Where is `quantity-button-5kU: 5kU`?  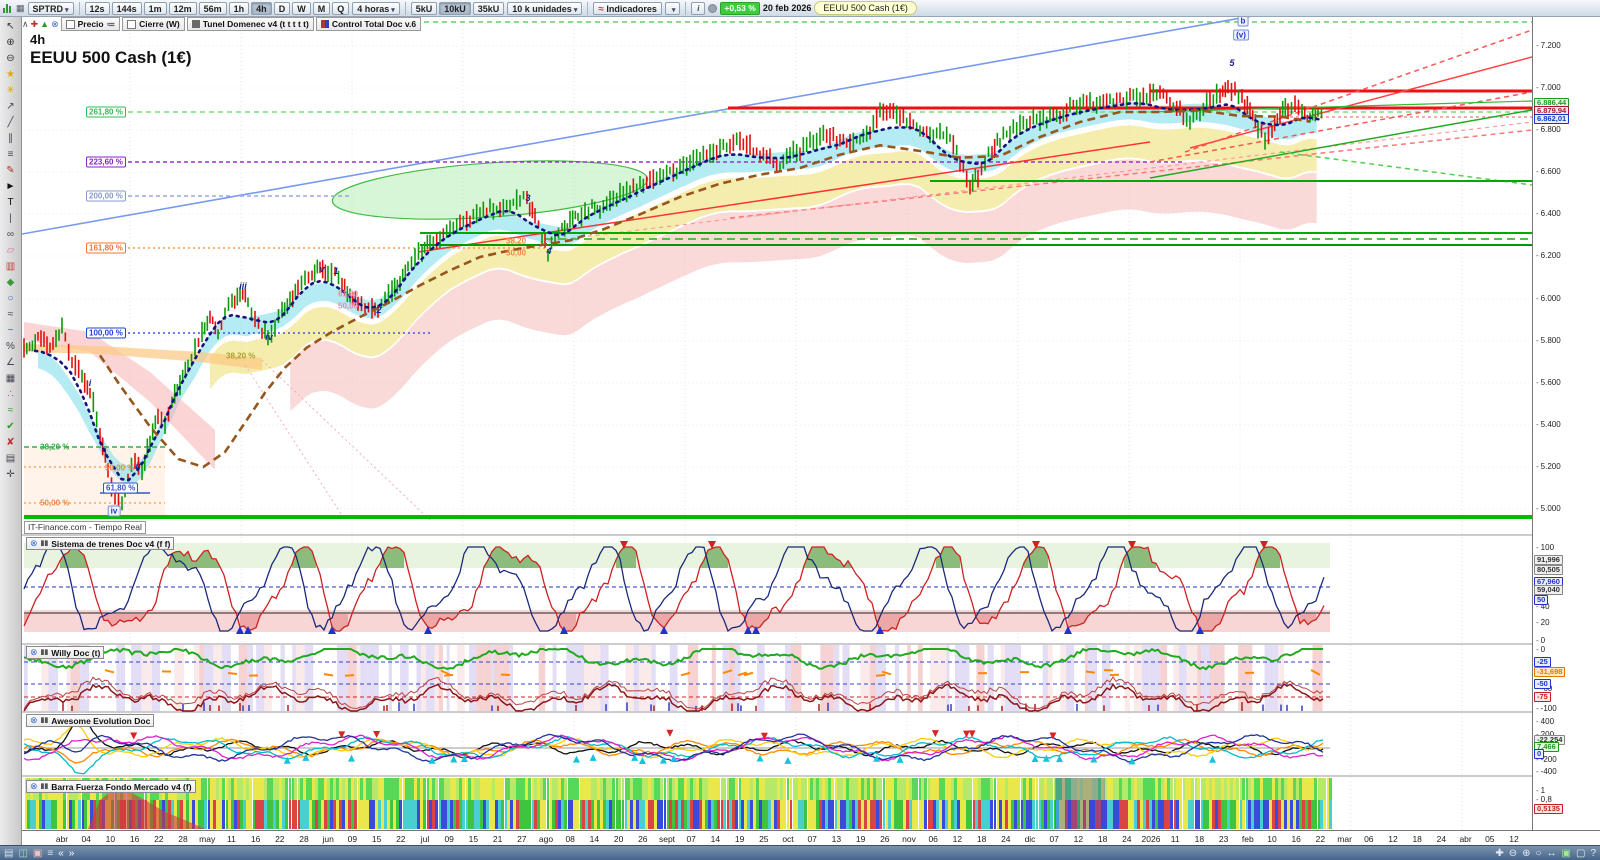 quantity-button-5kU: 5kU is located at coordinates (424, 8).